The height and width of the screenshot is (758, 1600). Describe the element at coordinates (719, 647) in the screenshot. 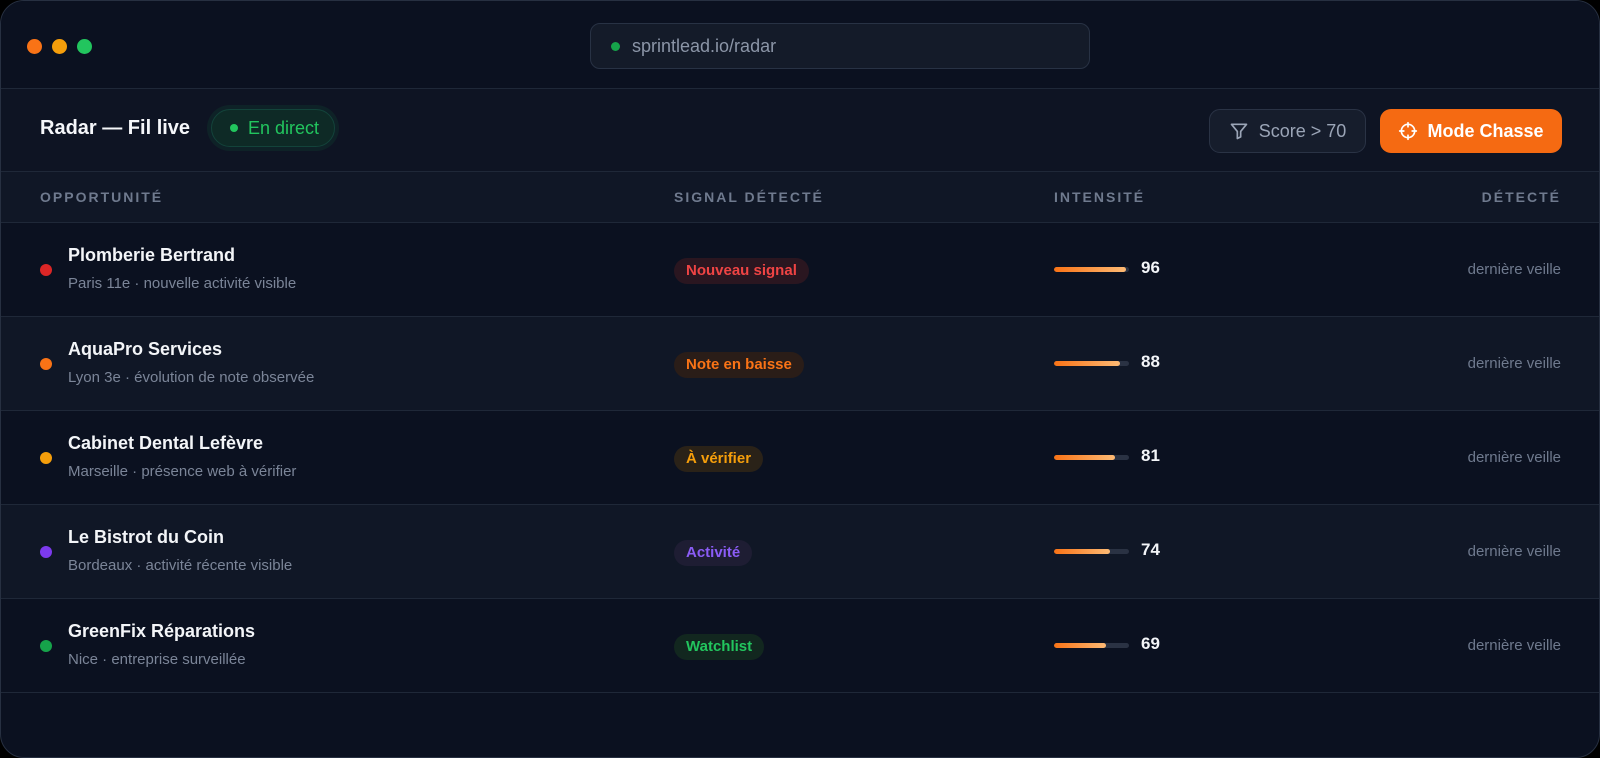

I see `signal-tag: Watchlist` at that location.